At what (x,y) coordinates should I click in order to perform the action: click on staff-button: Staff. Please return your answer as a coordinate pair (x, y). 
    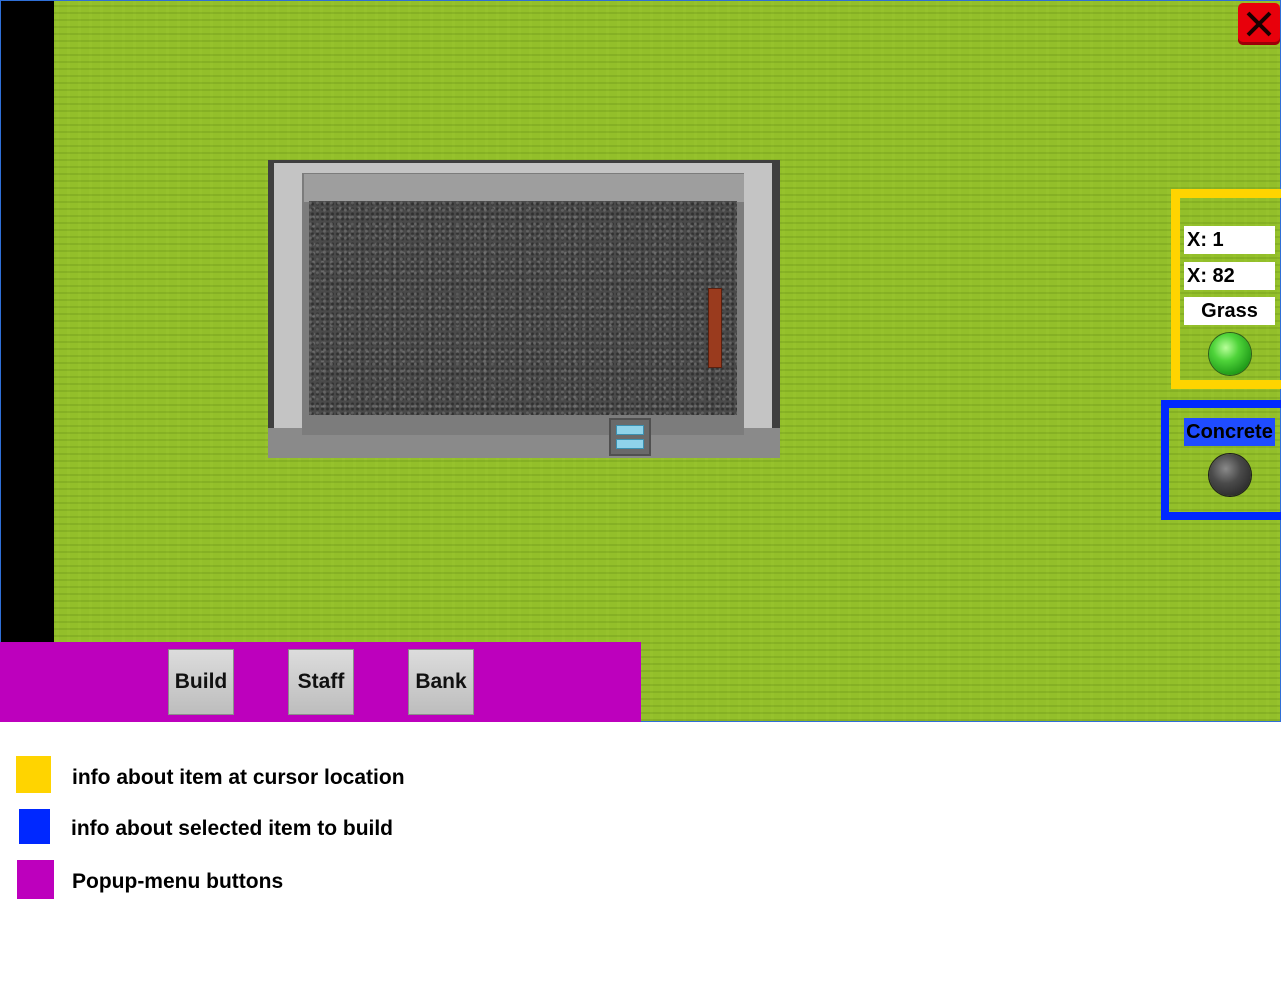
    Looking at the image, I should click on (321, 682).